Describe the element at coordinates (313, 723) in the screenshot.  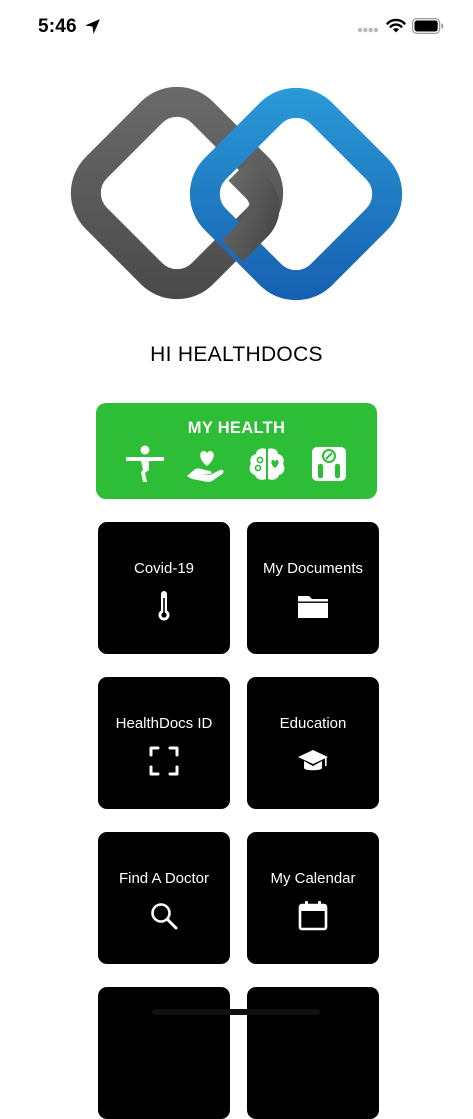
I see `tile-label: Education` at that location.